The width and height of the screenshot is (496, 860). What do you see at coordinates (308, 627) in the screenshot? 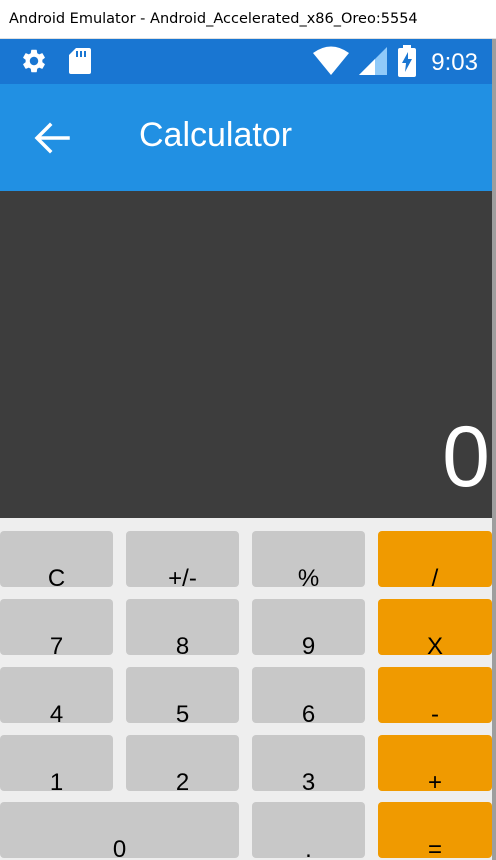
I see `digit-9-button: 9` at bounding box center [308, 627].